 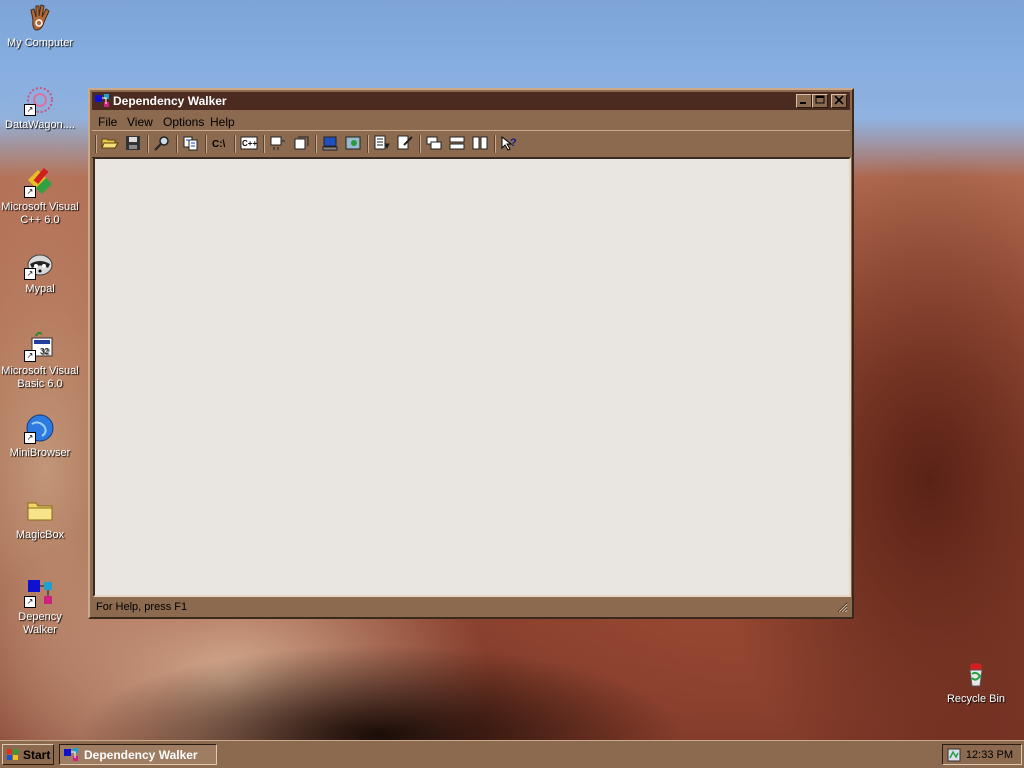 I want to click on desktop-icon-minibrowser: ↗ MiniBrowser, so click(x=40, y=436).